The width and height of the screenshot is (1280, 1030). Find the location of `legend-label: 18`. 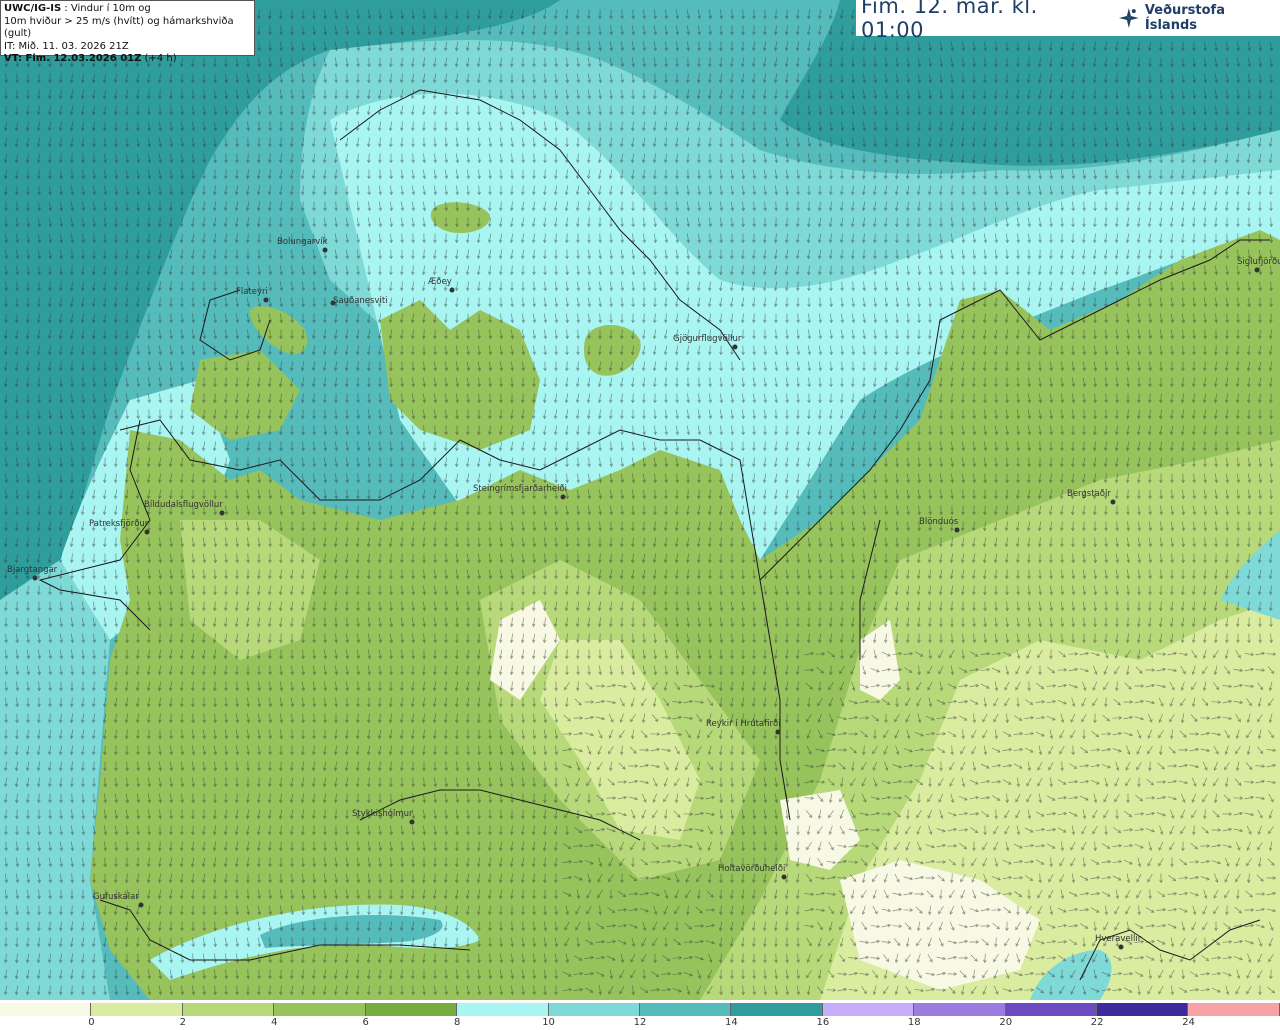

legend-label: 18 is located at coordinates (914, 1022).